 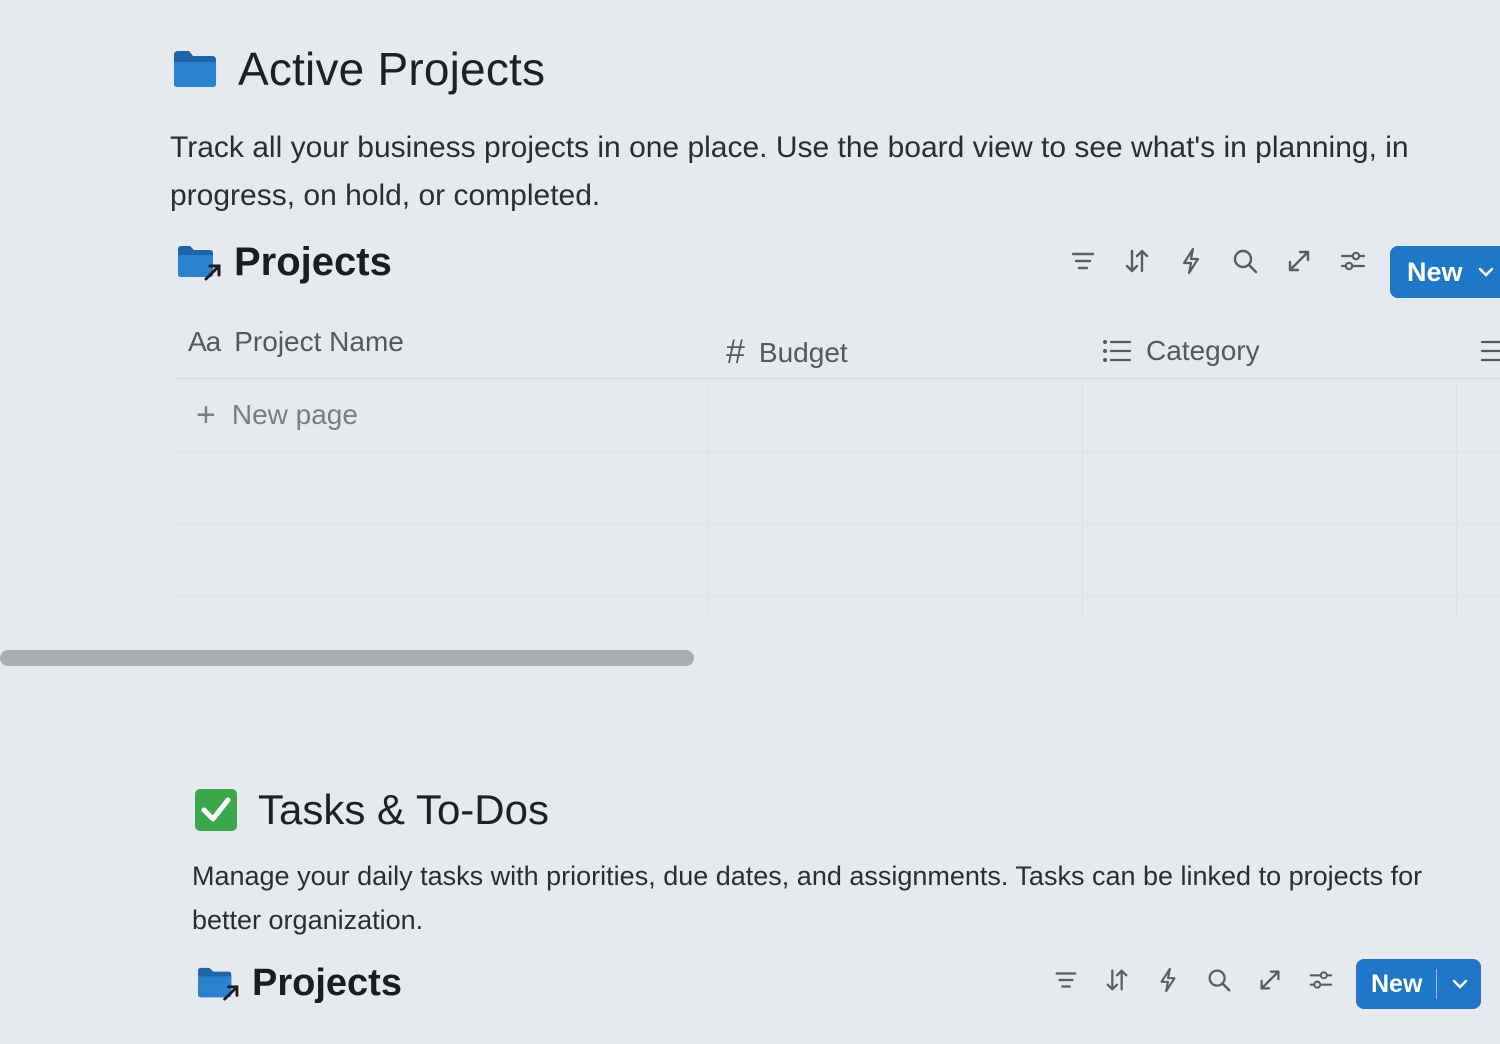 What do you see at coordinates (735, 352) in the screenshot?
I see `number-property-icon: #` at bounding box center [735, 352].